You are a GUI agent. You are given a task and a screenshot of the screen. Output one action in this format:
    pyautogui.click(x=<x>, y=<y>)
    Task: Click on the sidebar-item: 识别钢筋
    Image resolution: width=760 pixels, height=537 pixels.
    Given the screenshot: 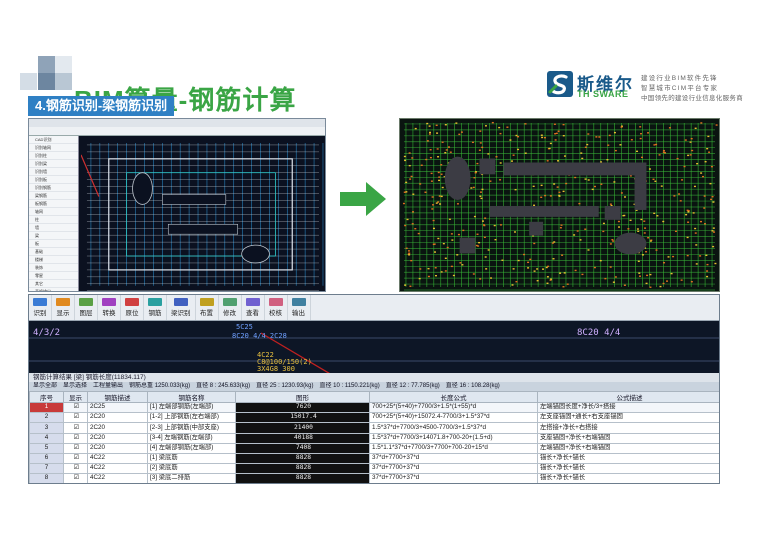 What is the action you would take?
    pyautogui.click(x=53, y=188)
    